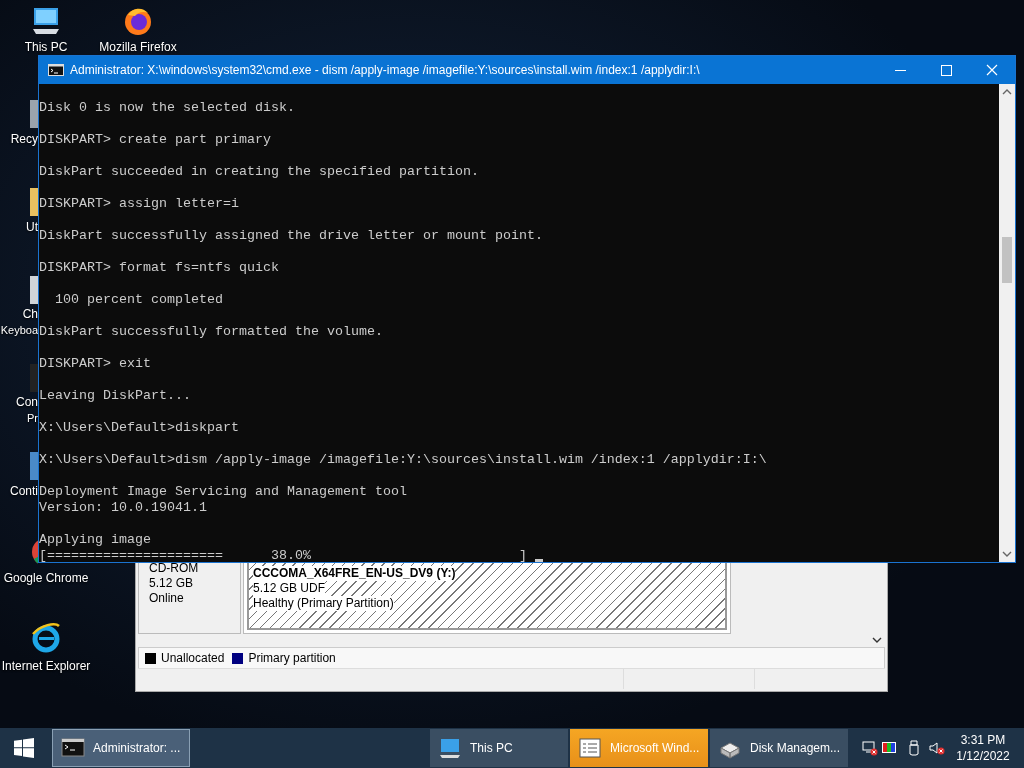  I want to click on network-icon, so click(870, 748).